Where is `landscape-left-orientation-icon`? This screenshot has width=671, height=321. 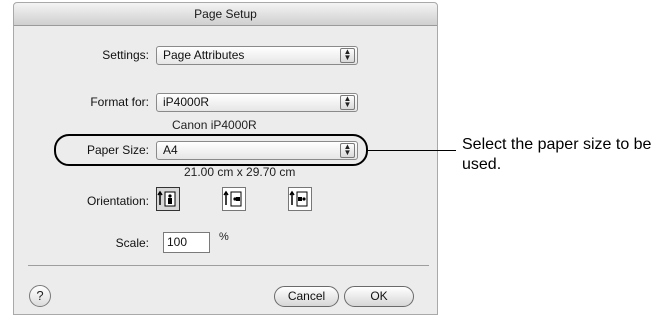 landscape-left-orientation-icon is located at coordinates (232, 198).